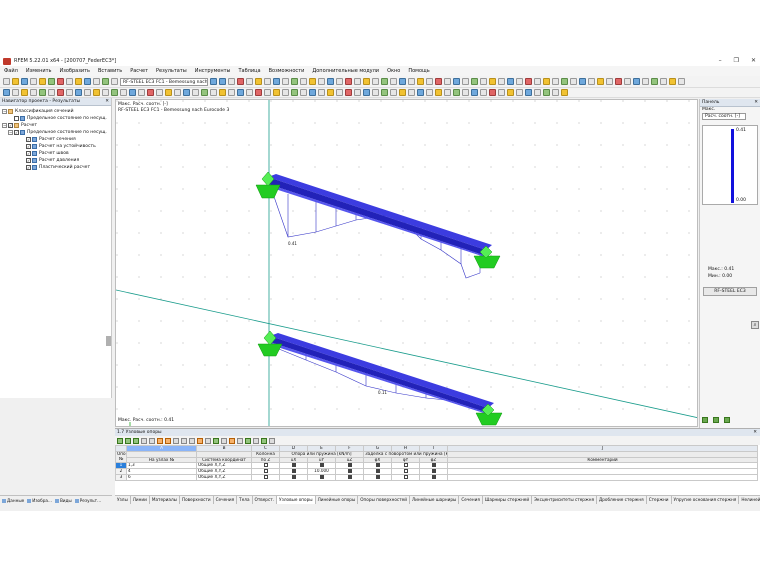  What do you see at coordinates (384, 500) in the screenshot?
I see `tab-surface-supports: Опоры поверхностей` at bounding box center [384, 500].